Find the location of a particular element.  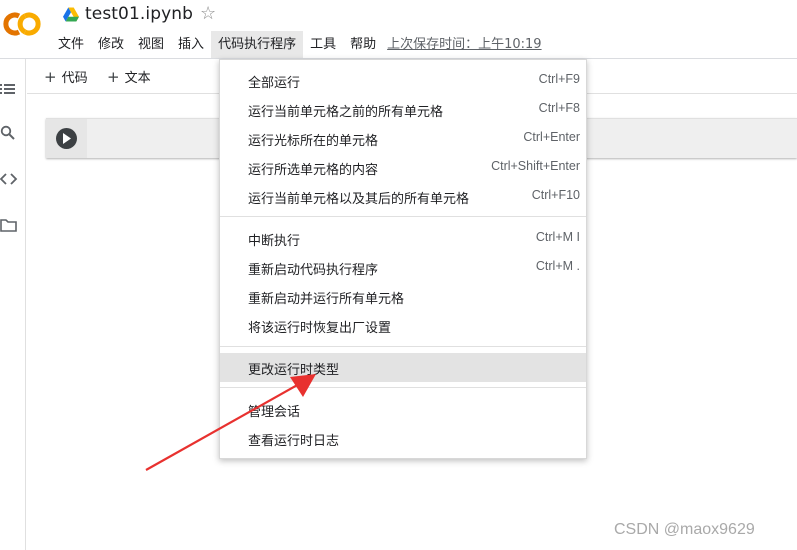

menu-item-label: 运行所选单元格的内容 is located at coordinates (313, 170).